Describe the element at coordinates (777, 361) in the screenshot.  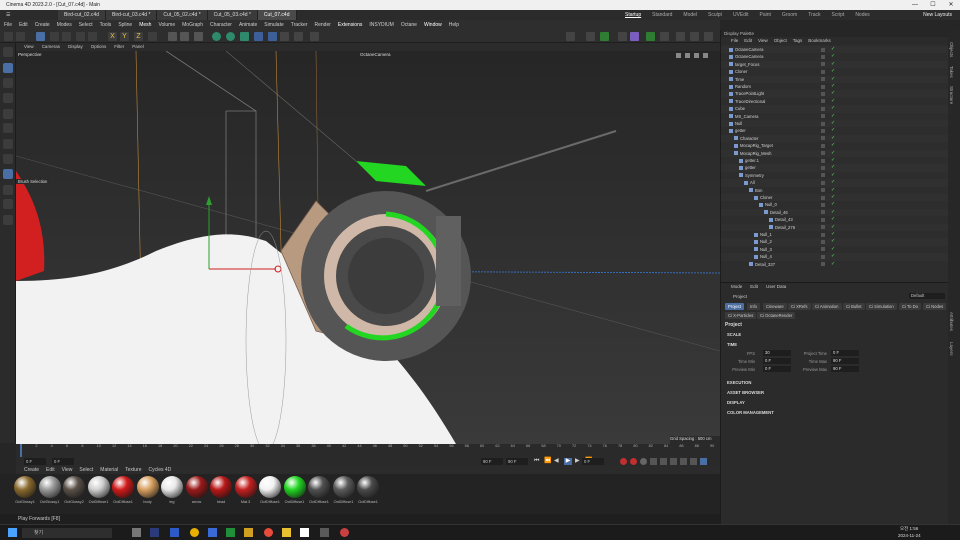
I see `time-min-field: 0 F` at that location.